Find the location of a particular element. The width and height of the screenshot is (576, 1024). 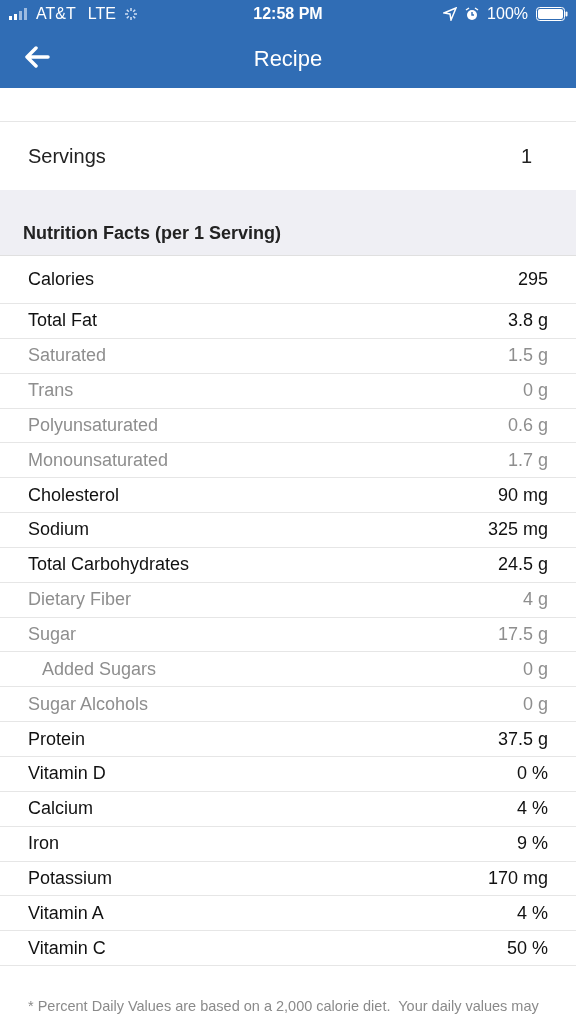

nutrient-label: Total Carbohydrates is located at coordinates (108, 565).